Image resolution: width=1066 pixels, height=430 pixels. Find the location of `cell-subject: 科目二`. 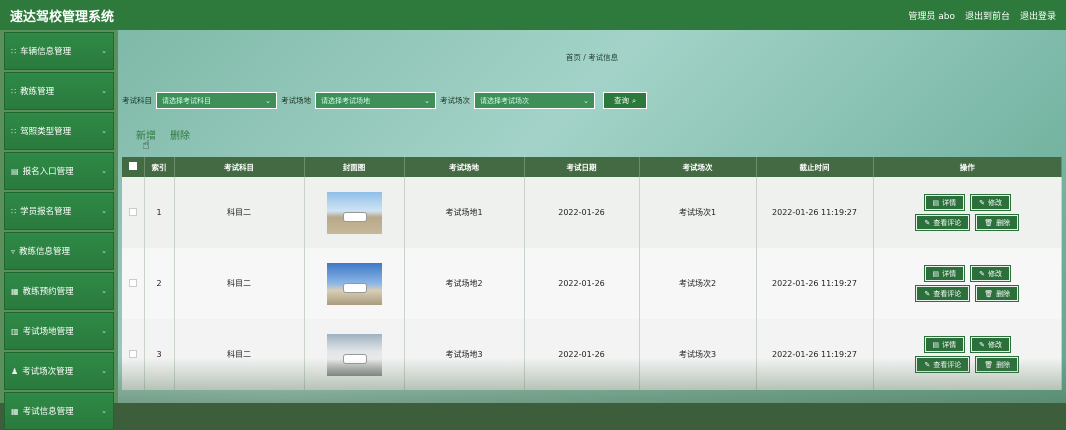

cell-subject: 科目二 is located at coordinates (239, 283).